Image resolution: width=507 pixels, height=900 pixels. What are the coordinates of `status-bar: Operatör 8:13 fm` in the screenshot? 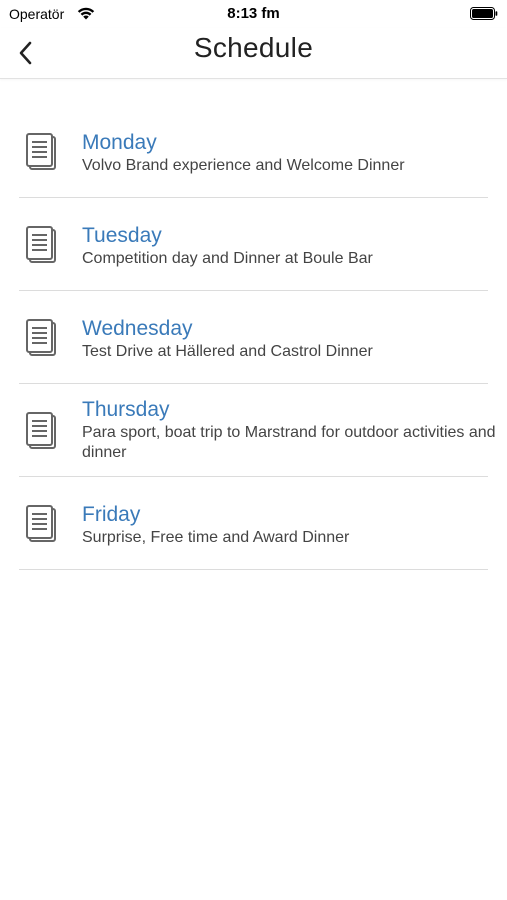 It's located at (253, 14).